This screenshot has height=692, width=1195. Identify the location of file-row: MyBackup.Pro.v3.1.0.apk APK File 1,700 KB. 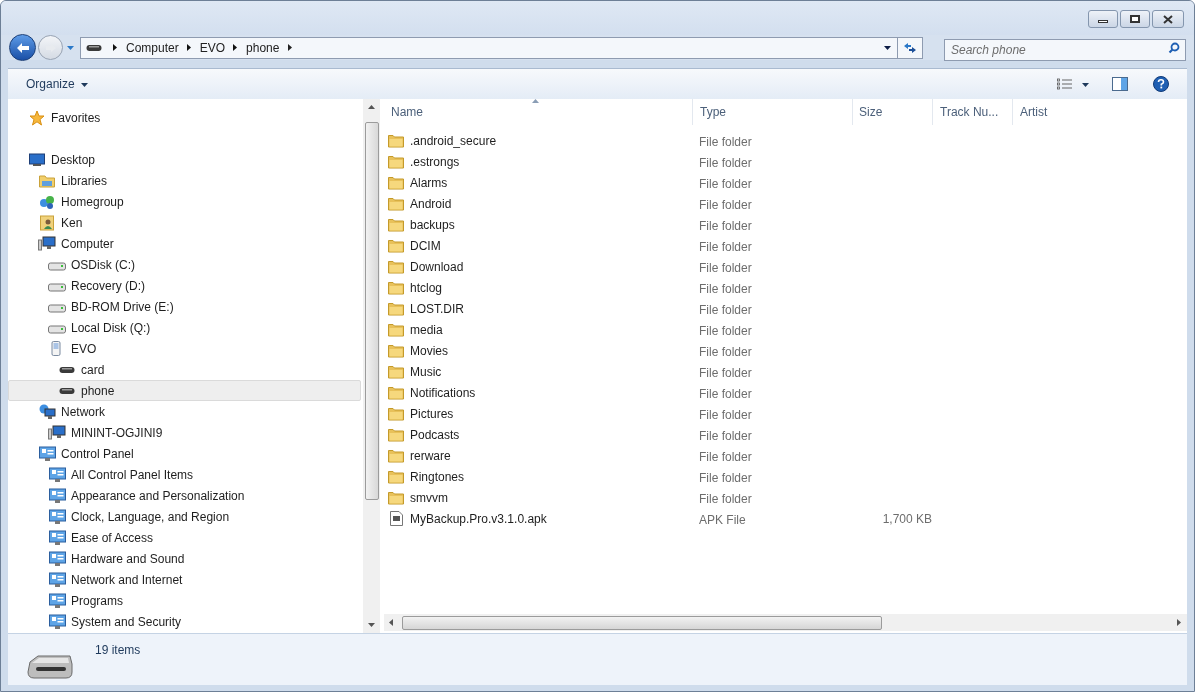
(785, 518).